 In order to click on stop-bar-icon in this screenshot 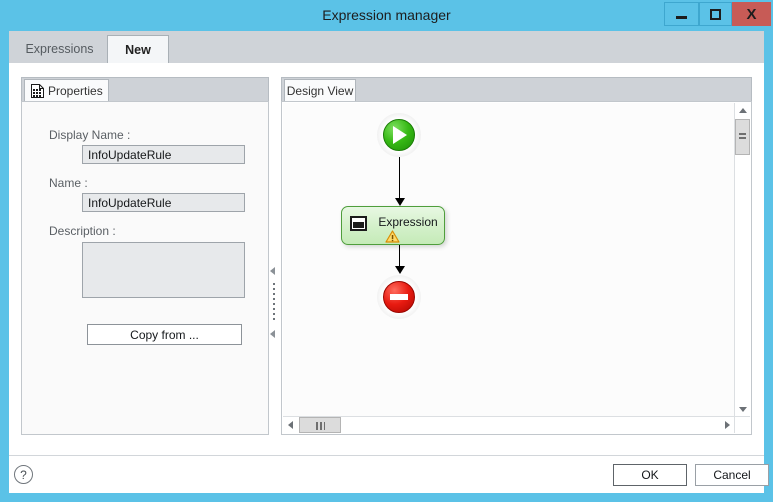, I will do `click(399, 297)`.